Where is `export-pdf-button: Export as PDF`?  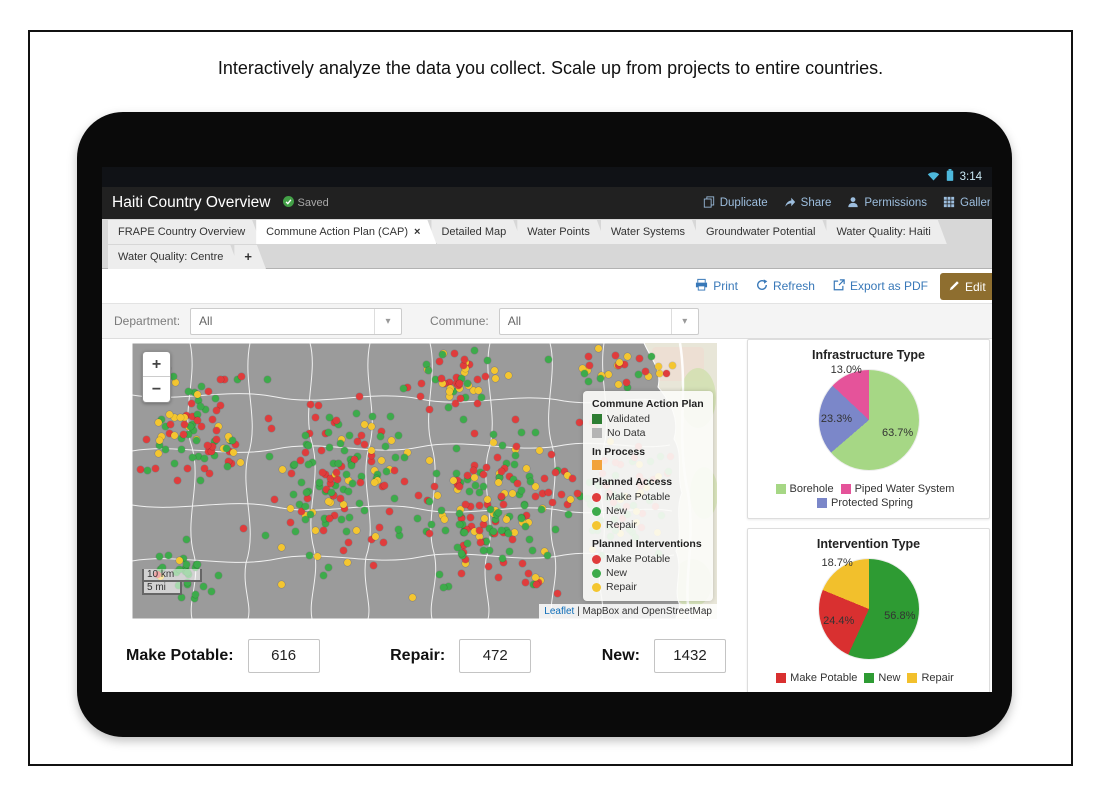
export-pdf-button: Export as PDF is located at coordinates (880, 286).